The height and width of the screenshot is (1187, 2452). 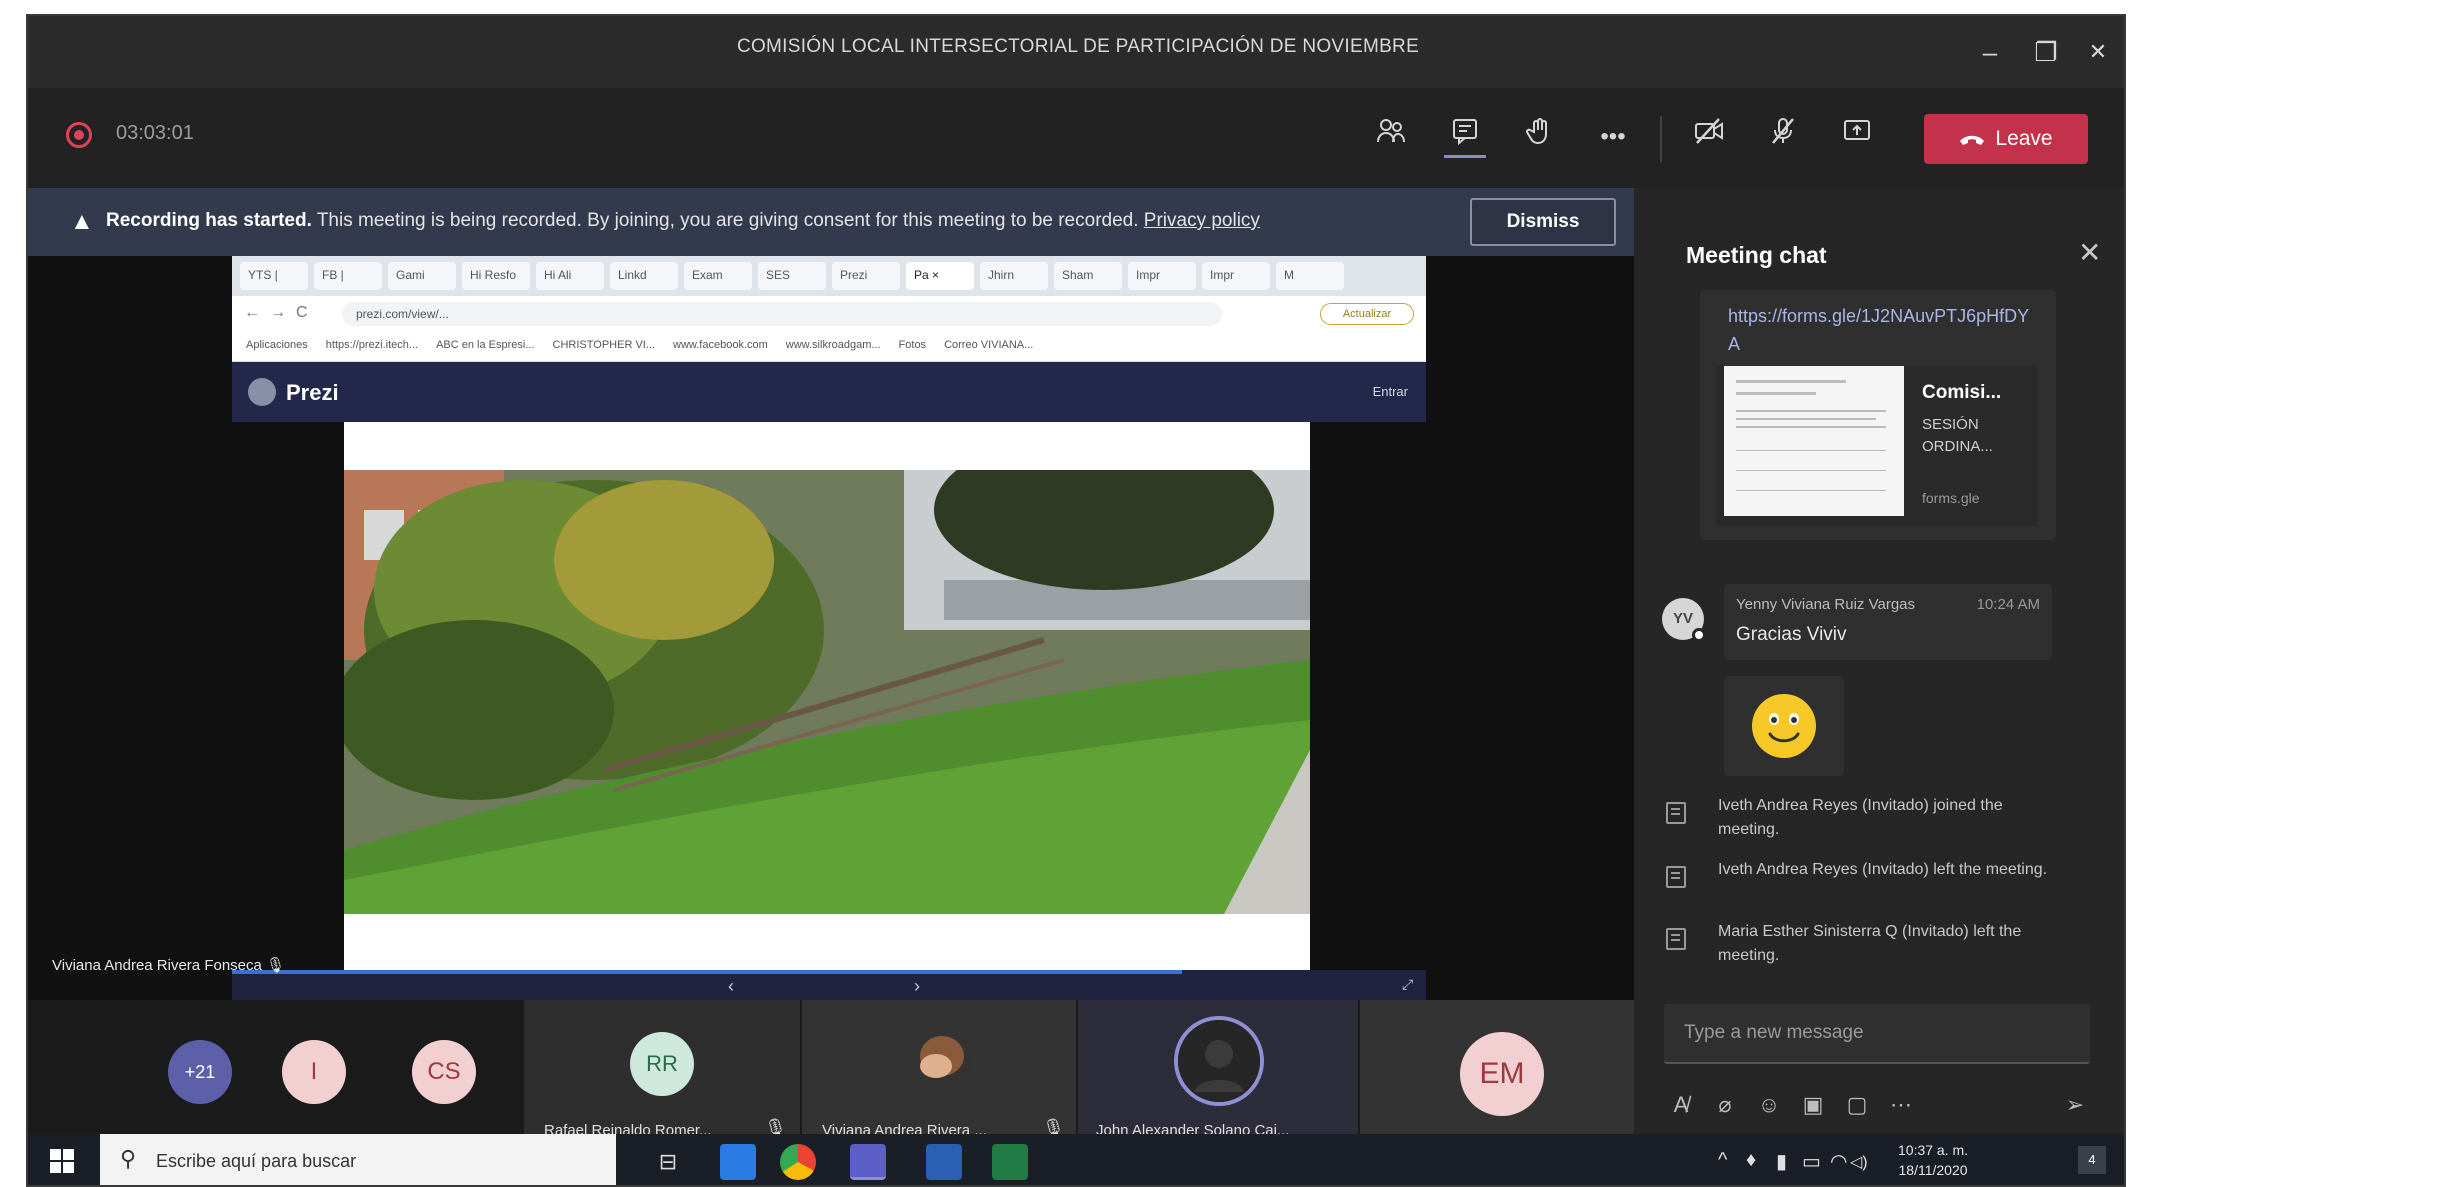 I want to click on share-screen-icon, so click(x=1857, y=137).